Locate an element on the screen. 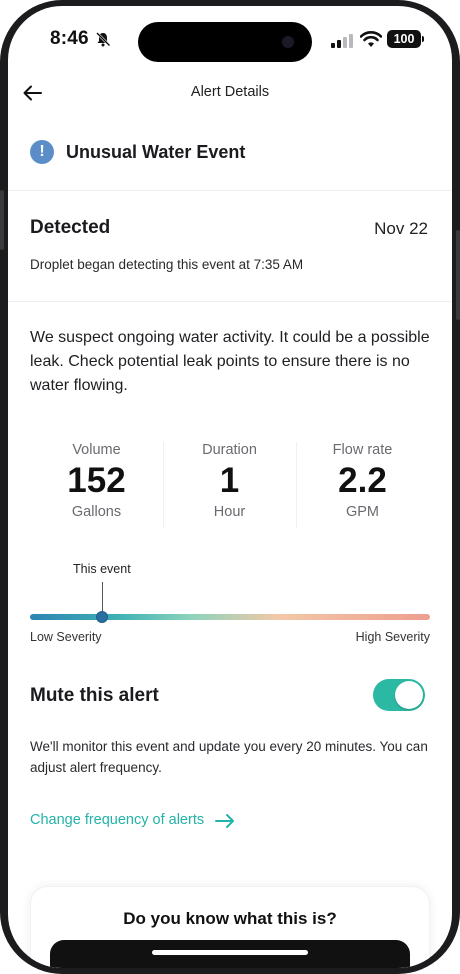 Image resolution: width=460 pixels, height=974 pixels. stat-duration: Duration 1 Hour is located at coordinates (229, 486).